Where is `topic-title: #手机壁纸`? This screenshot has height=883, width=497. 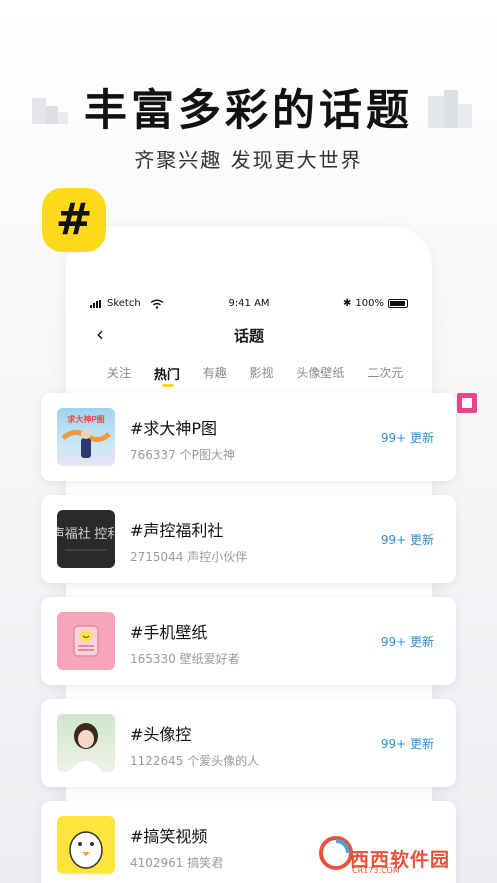
topic-title: #手机壁纸 is located at coordinates (169, 632).